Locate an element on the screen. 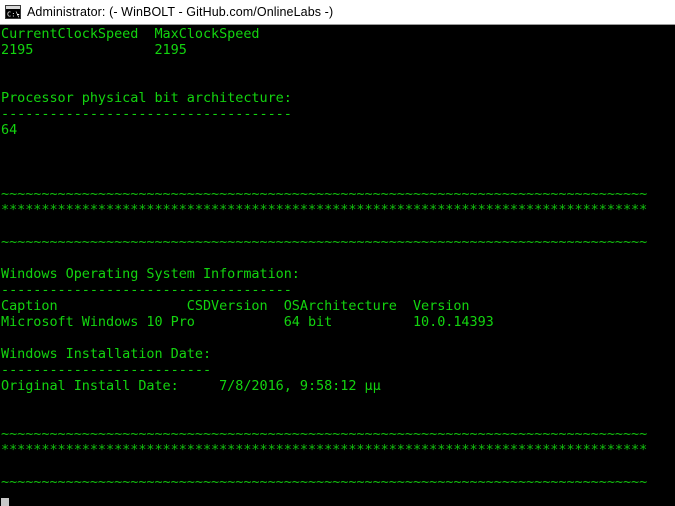  console-line: 2195 2195 is located at coordinates (94, 50).